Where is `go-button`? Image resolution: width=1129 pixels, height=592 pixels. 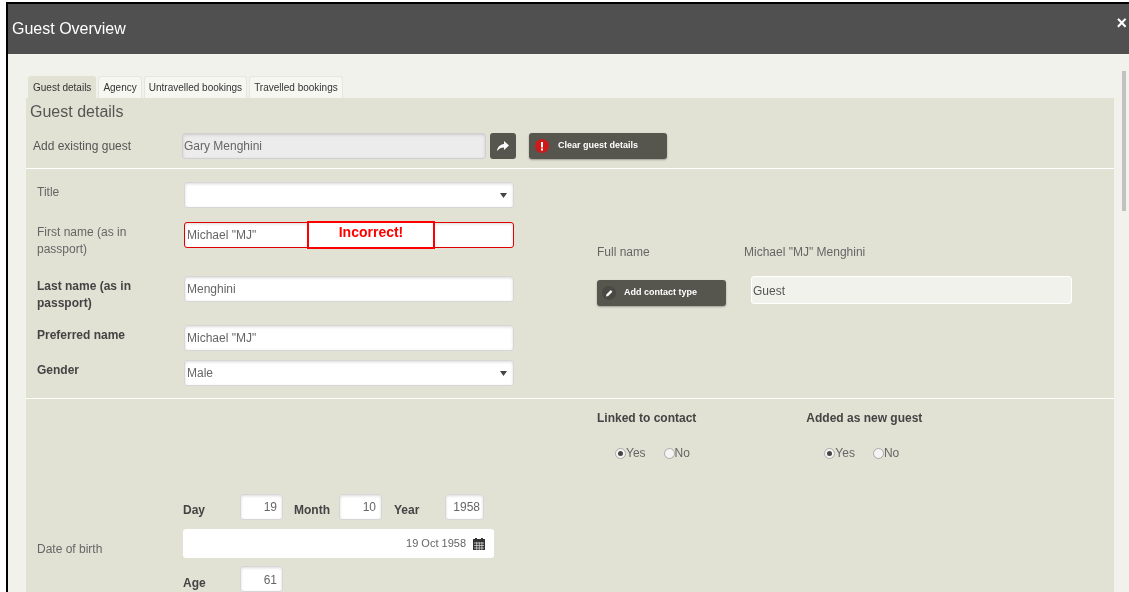
go-button is located at coordinates (503, 146).